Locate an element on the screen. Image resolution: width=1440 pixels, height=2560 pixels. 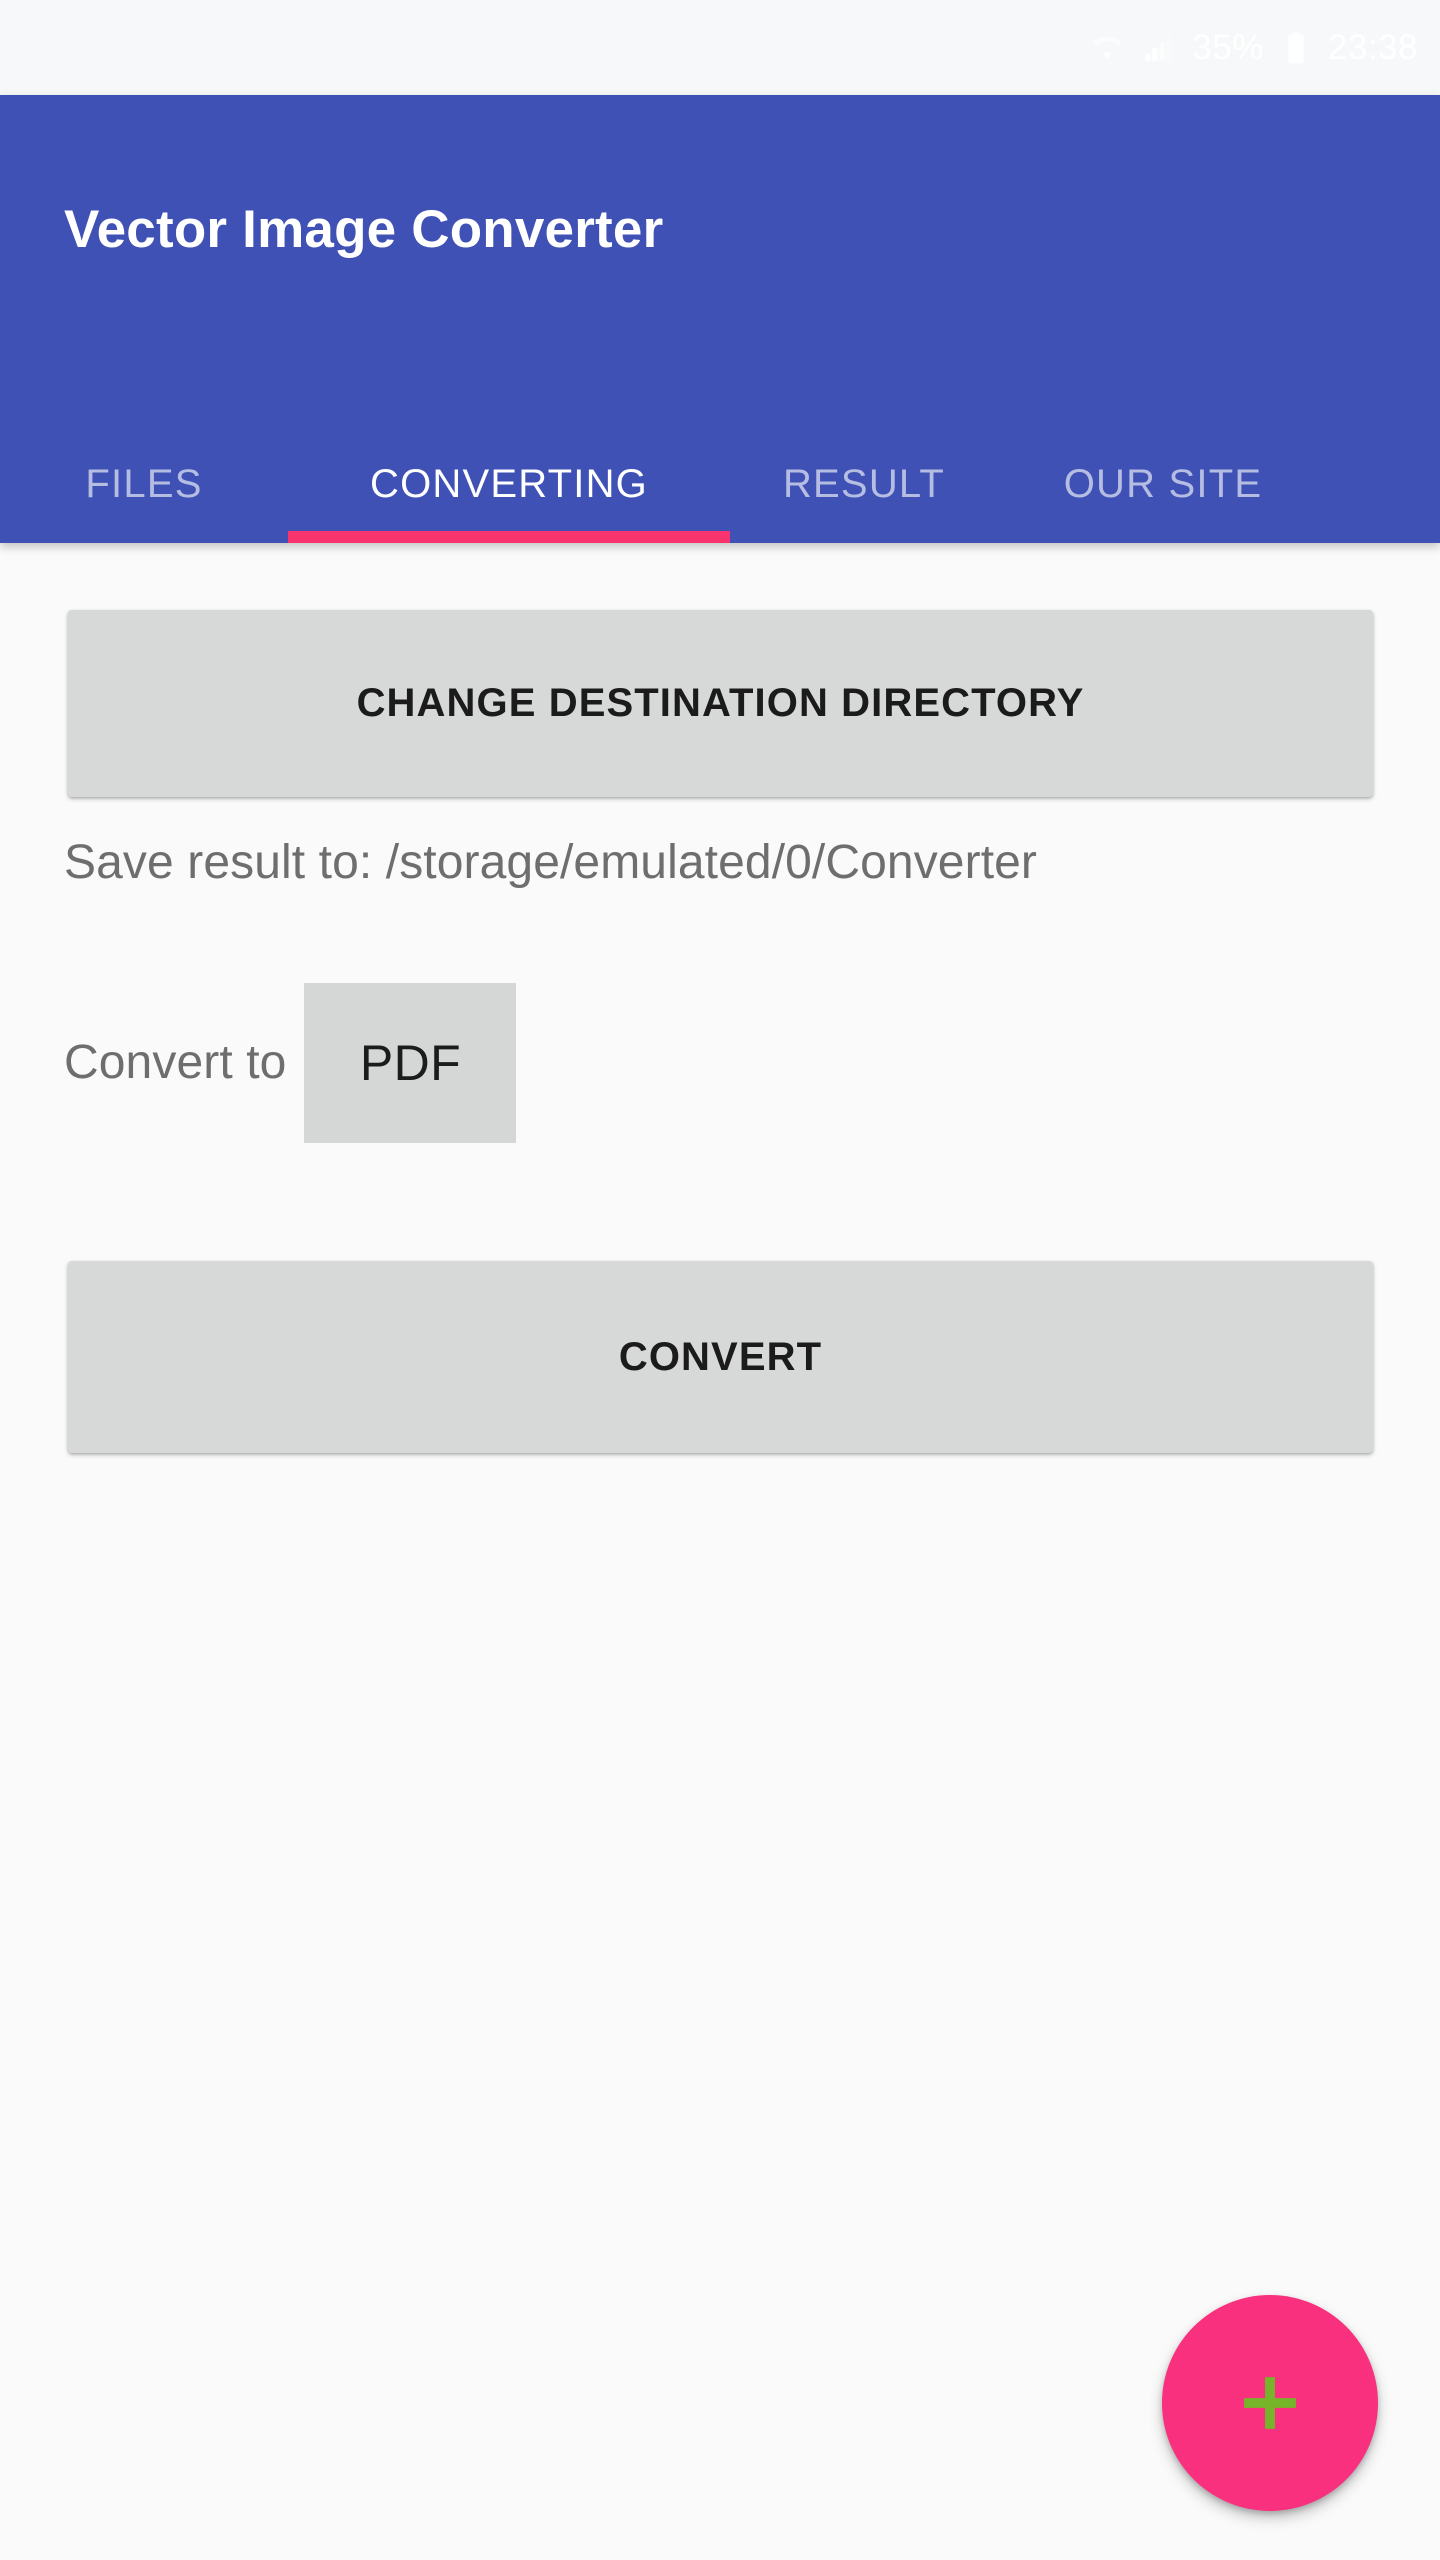
tab-label: CONVERTING is located at coordinates (509, 484).